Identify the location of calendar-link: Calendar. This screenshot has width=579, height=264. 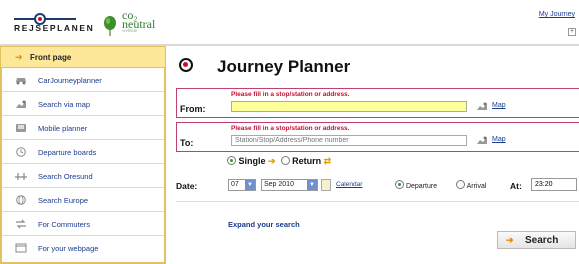
(349, 184).